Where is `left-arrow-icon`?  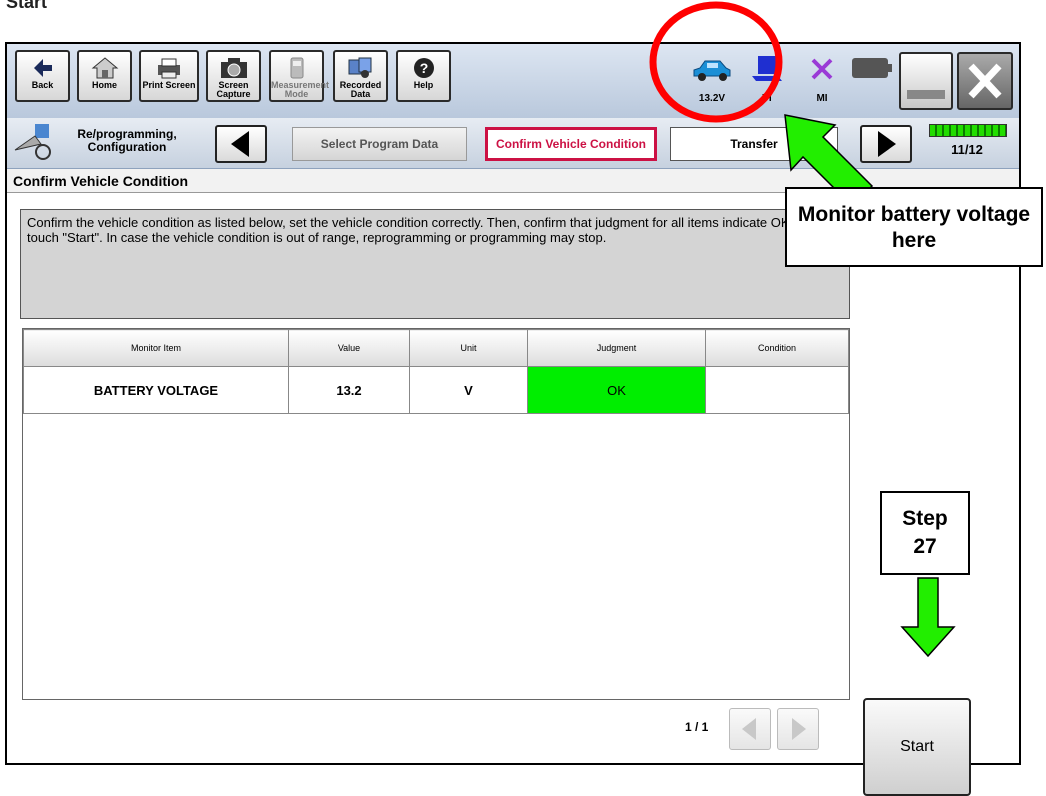
left-arrow-icon is located at coordinates (240, 144).